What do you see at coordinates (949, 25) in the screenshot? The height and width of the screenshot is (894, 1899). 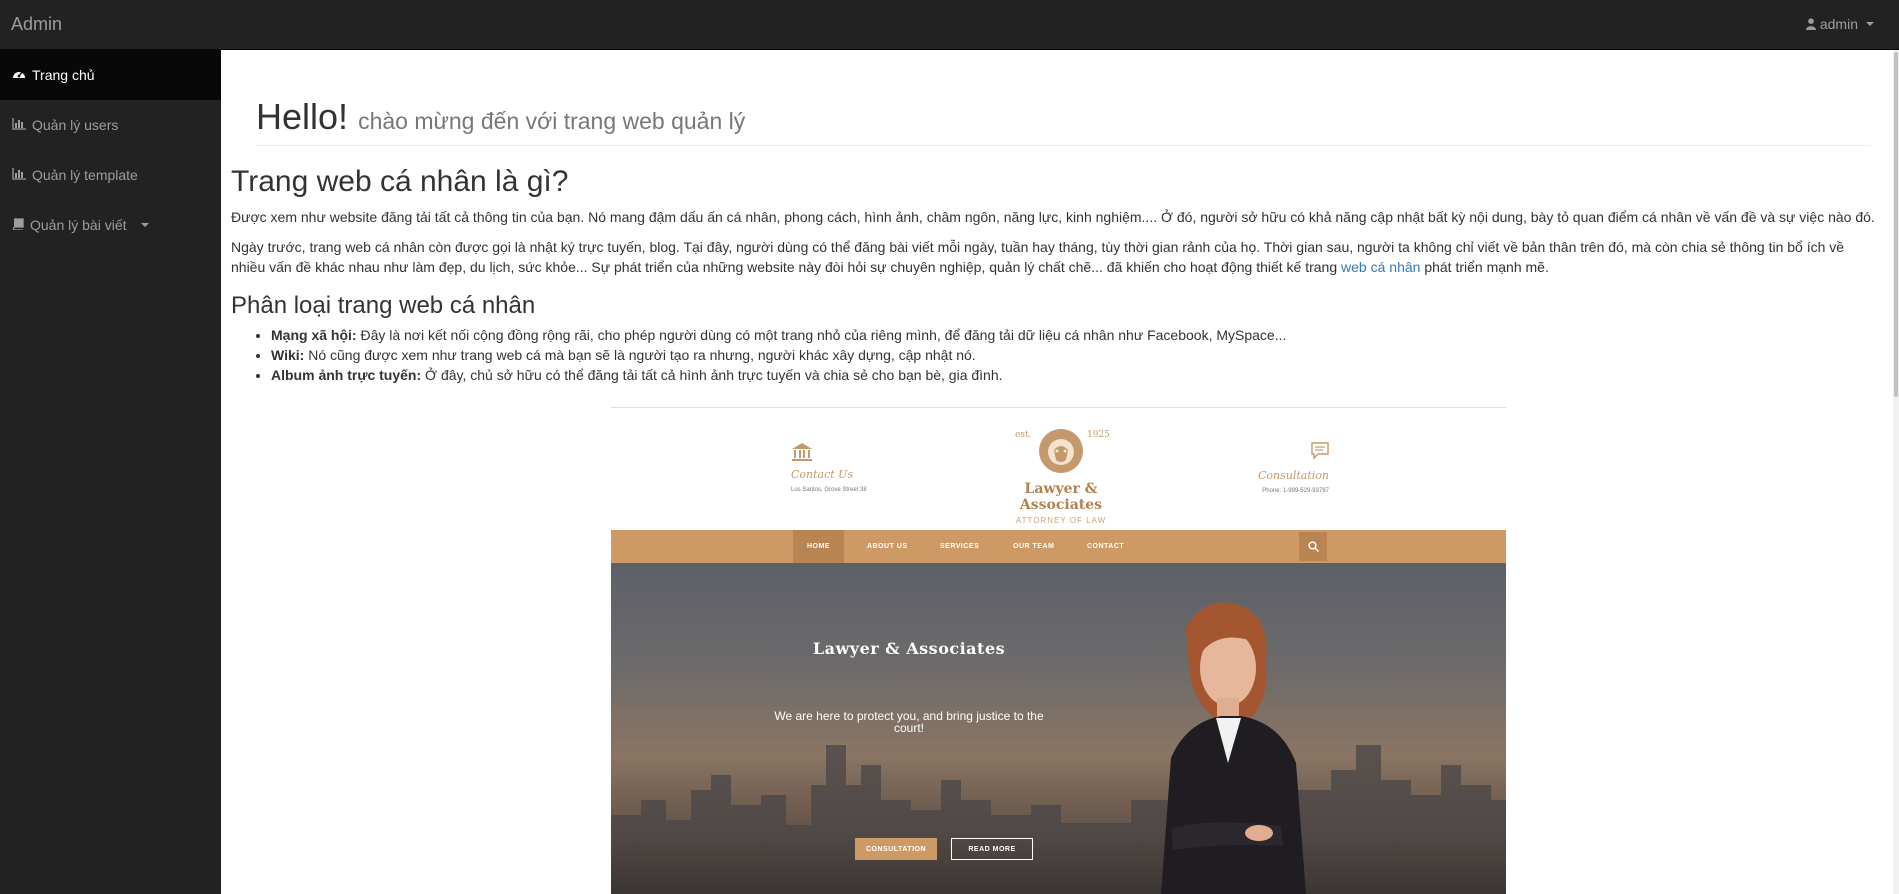 I see `top-navbar: Admin admin` at bounding box center [949, 25].